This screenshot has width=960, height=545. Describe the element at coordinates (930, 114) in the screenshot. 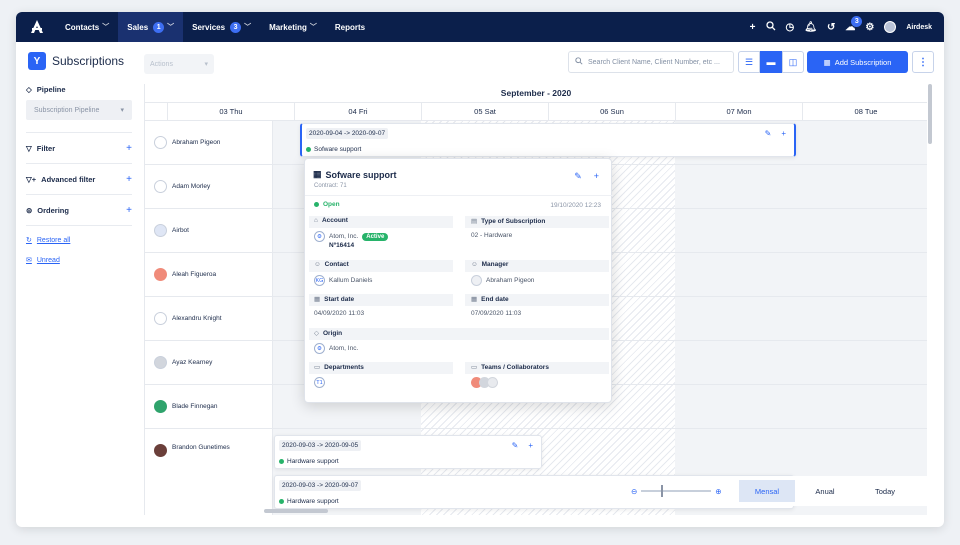

I see `vertical-scrollbar` at that location.